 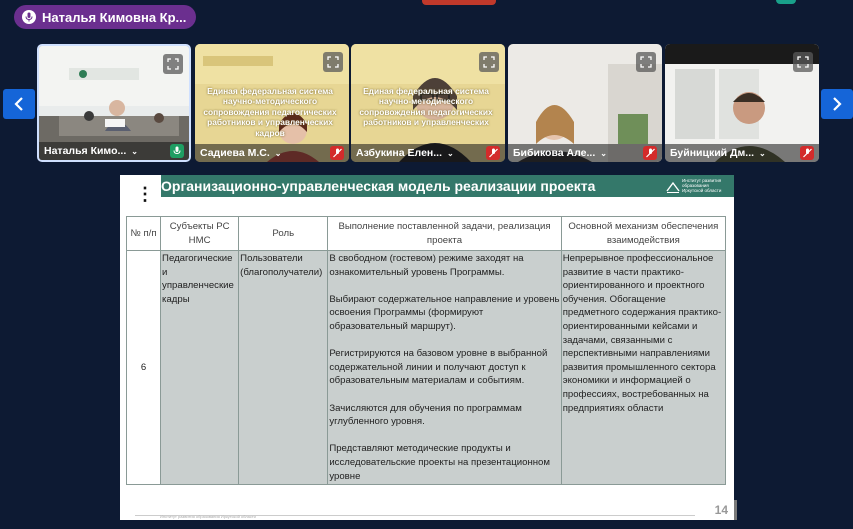 I want to click on row-number: 6, so click(x=143, y=367).